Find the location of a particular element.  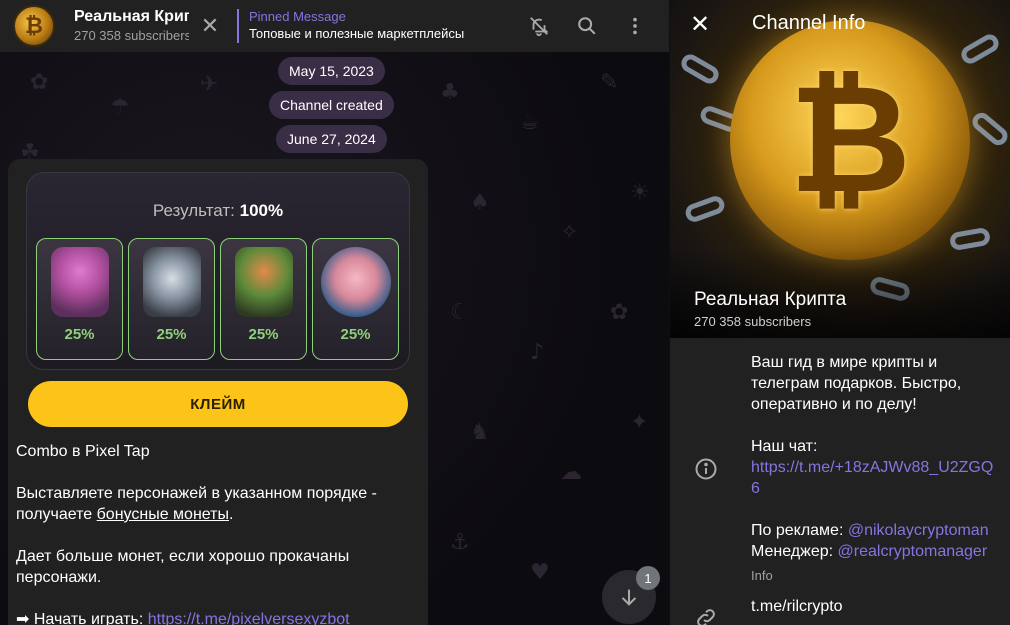

chat-block: Наш чат: https://t.me/+18zAJWv88_U2ZGQ6 is located at coordinates (876, 467).